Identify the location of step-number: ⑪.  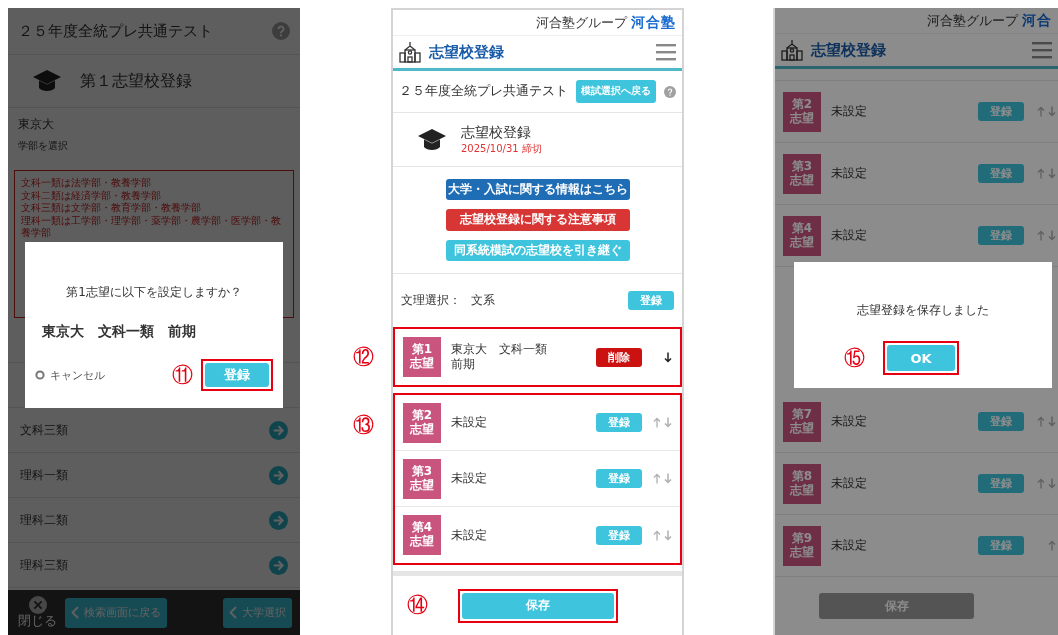
(182, 375).